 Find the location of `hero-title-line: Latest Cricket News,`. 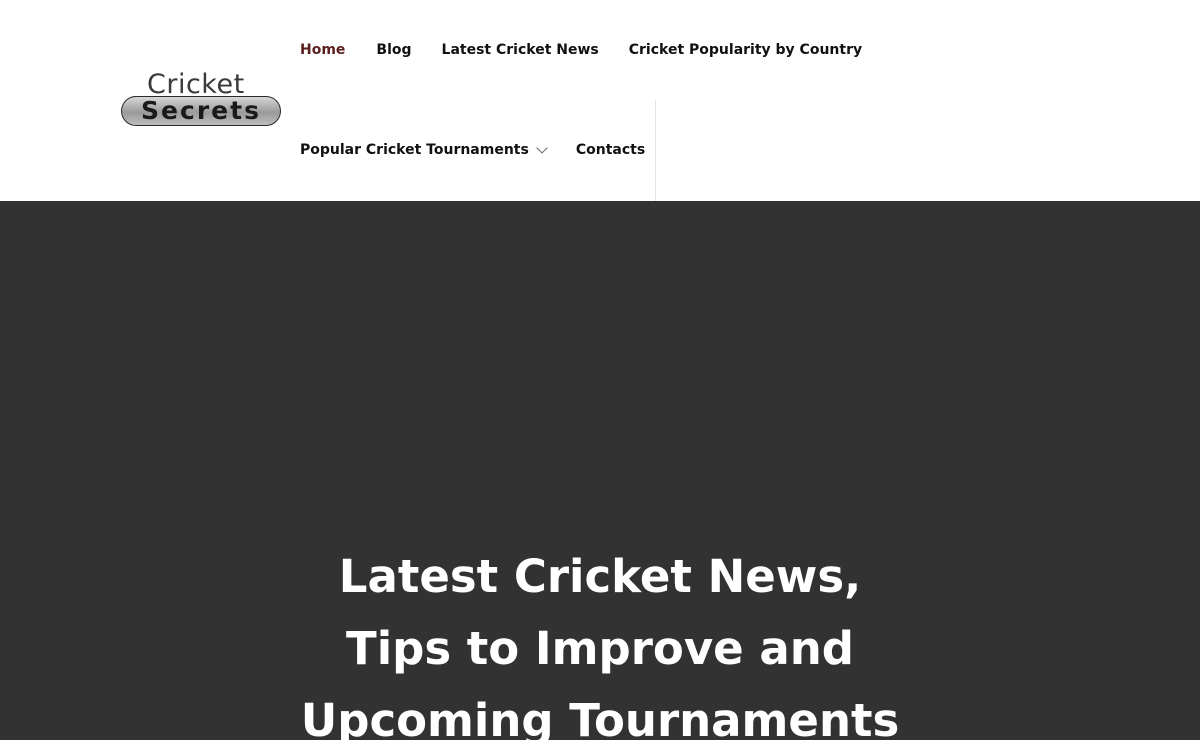

hero-title-line: Latest Cricket News, is located at coordinates (600, 576).